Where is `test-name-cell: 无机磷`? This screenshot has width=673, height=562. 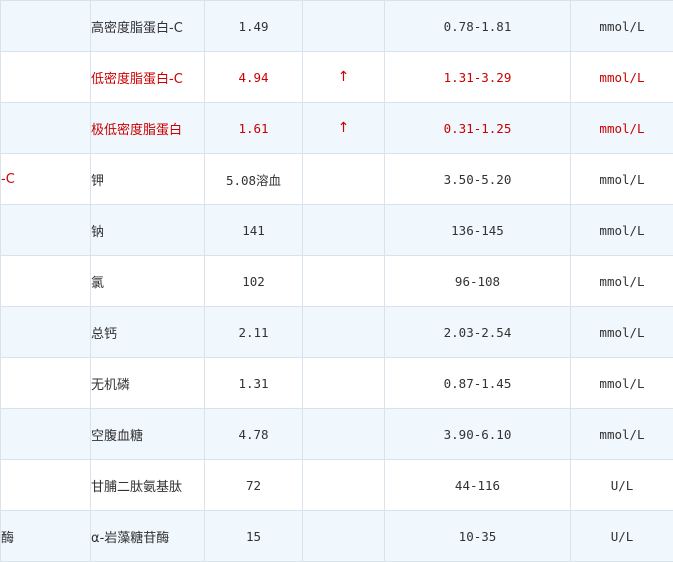 test-name-cell: 无机磷 is located at coordinates (147, 383).